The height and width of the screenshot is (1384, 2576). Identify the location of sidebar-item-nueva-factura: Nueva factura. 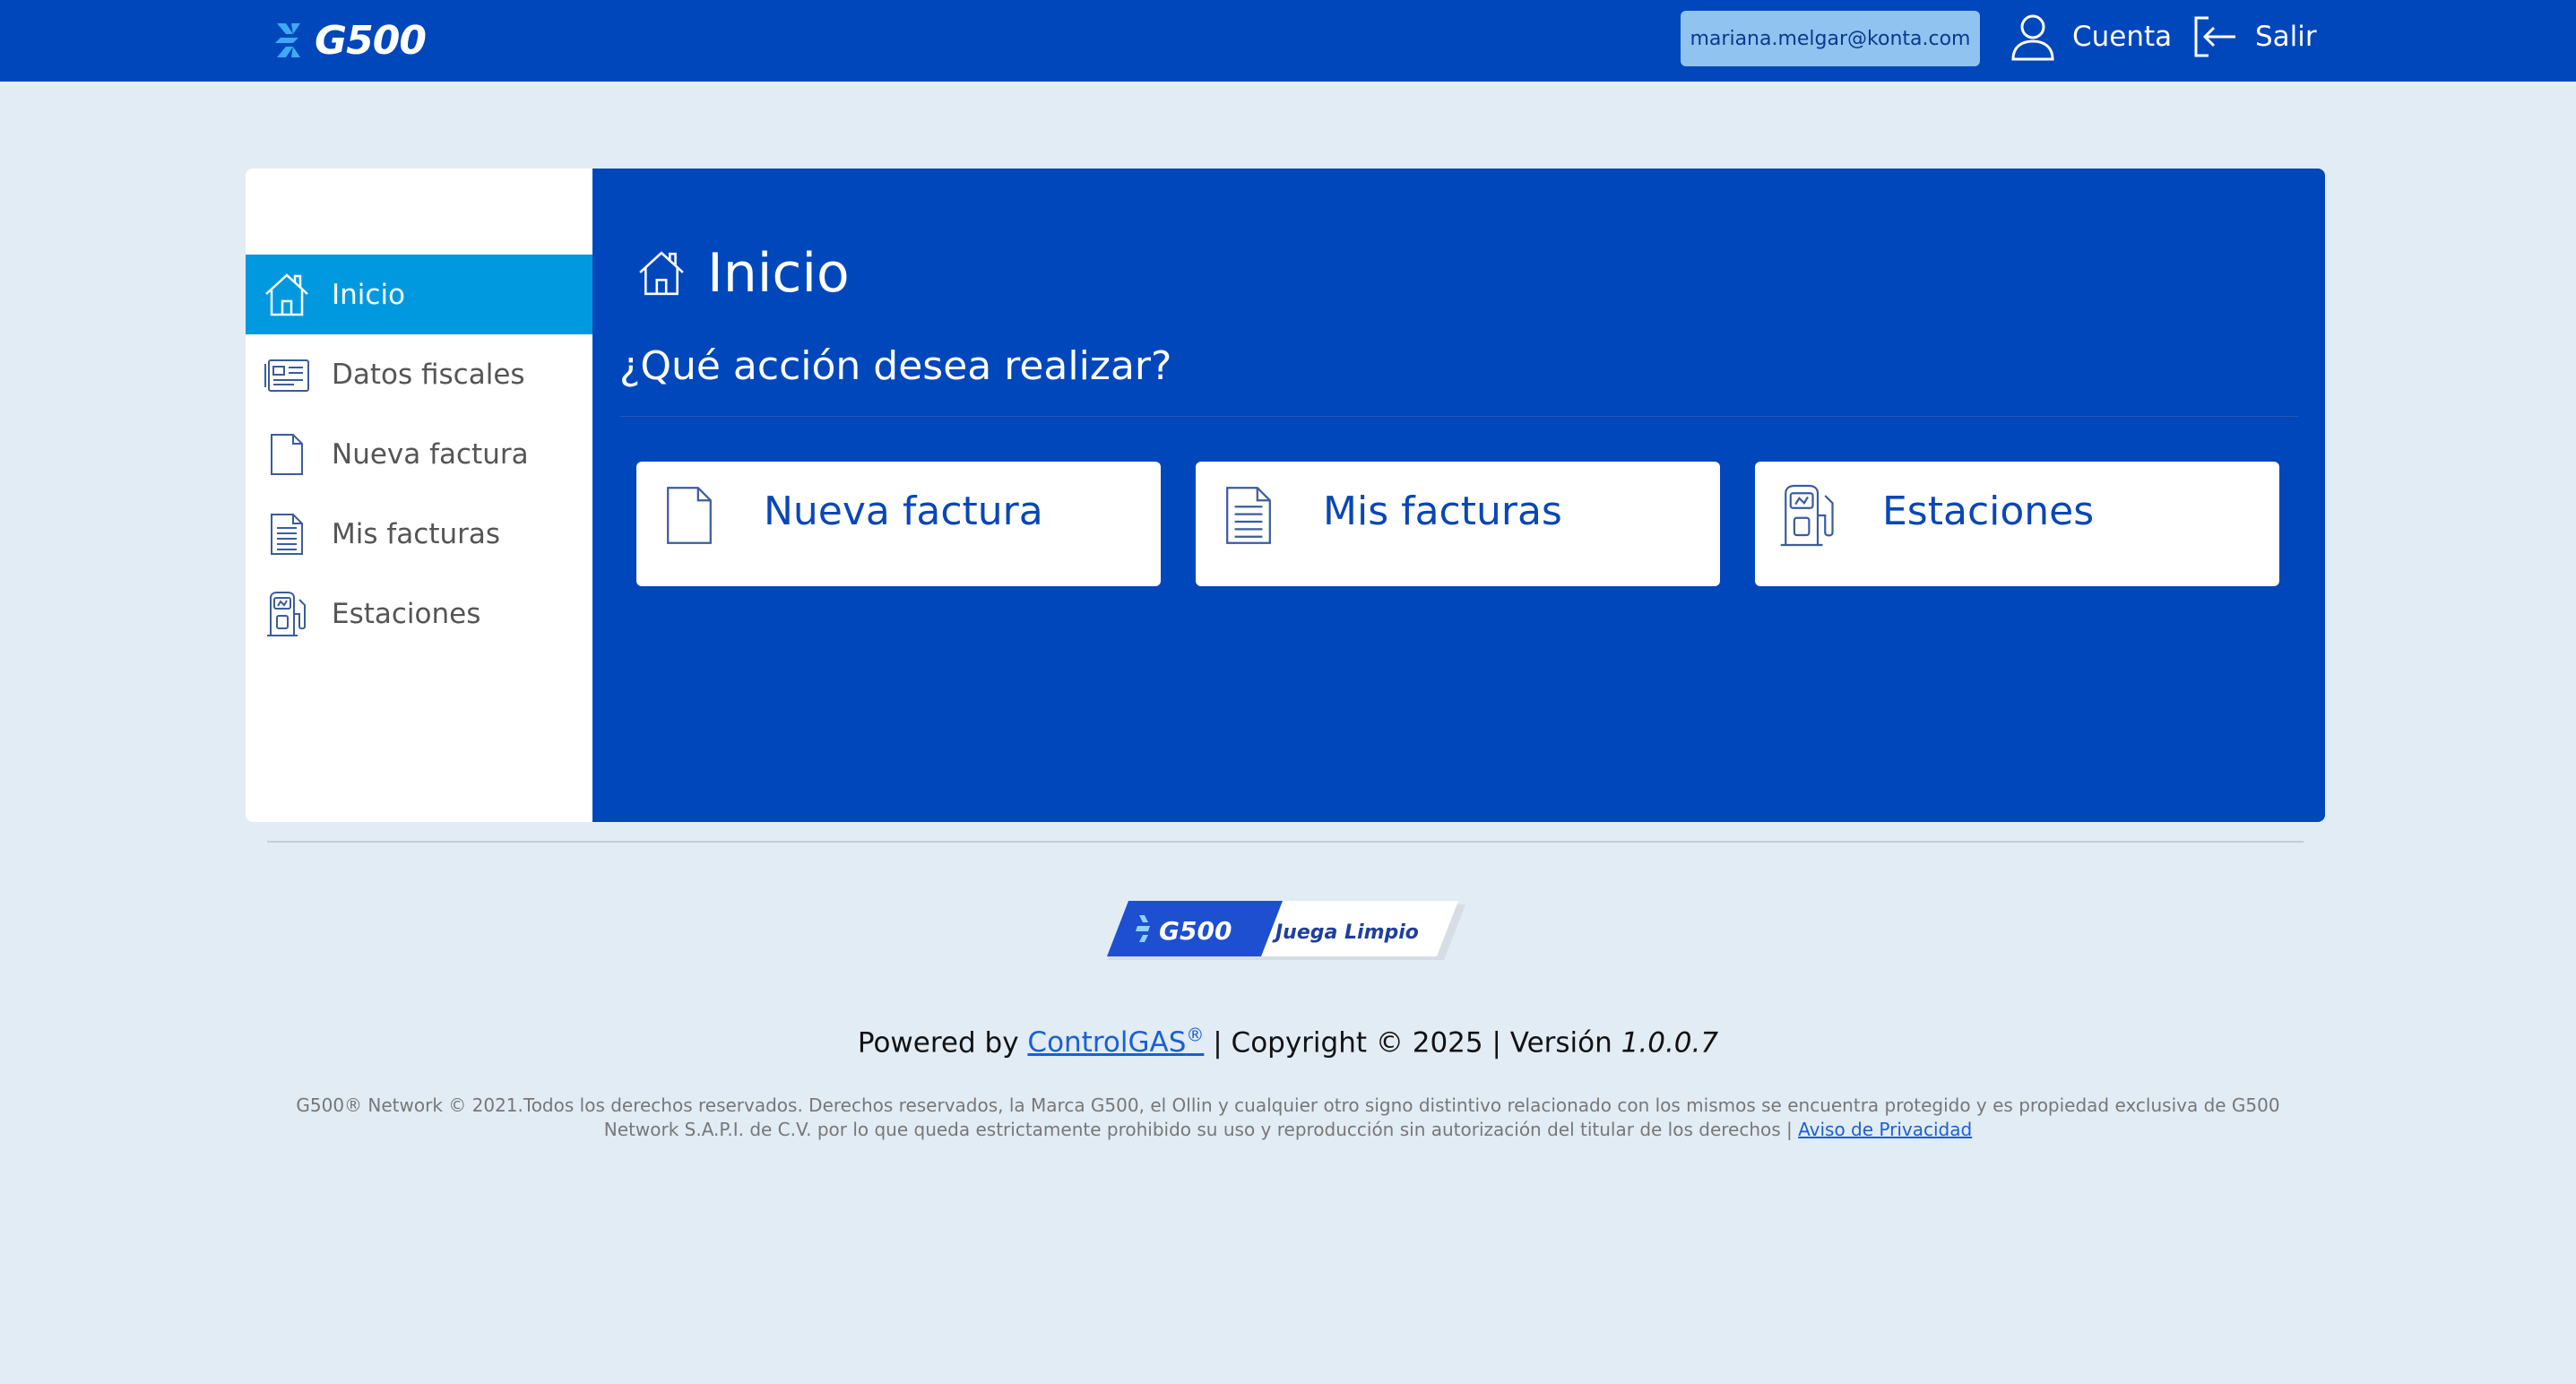
(419, 454).